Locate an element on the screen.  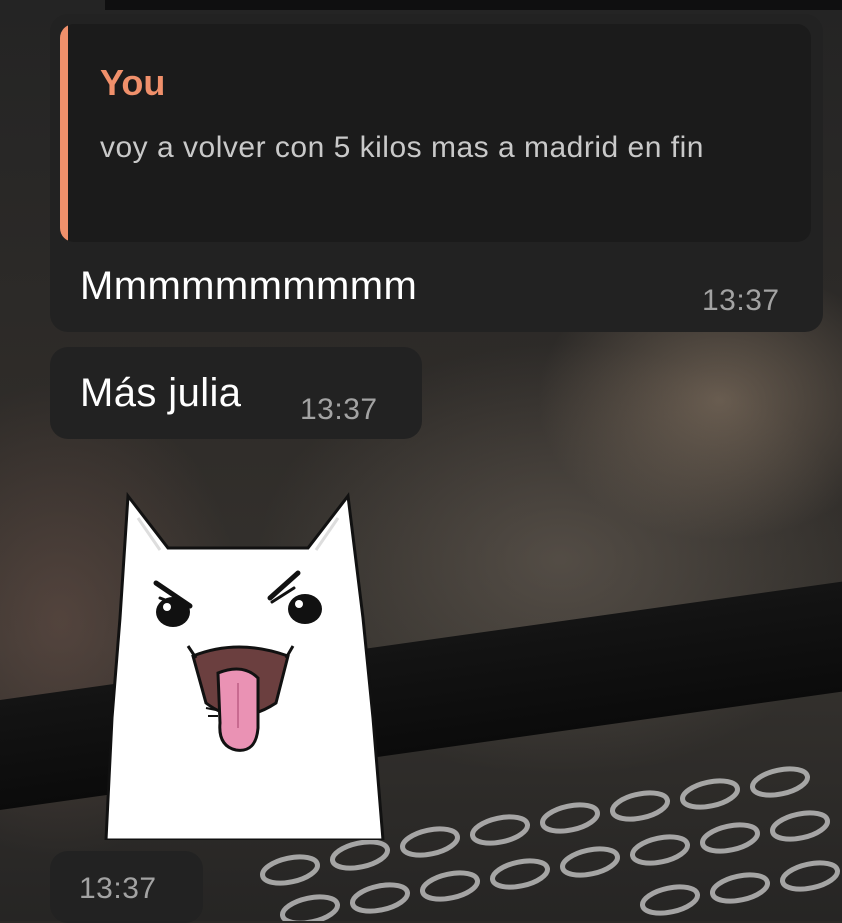
message-bubble: Más julia 13:37 is located at coordinates (236, 393).